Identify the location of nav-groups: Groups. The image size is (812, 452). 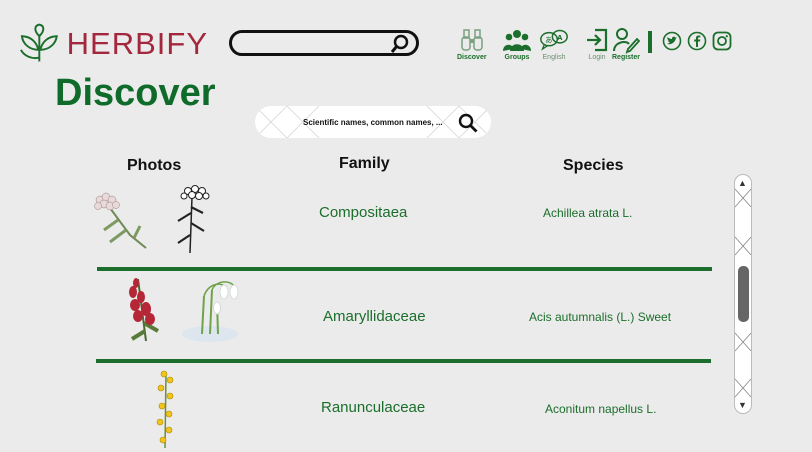
(517, 46).